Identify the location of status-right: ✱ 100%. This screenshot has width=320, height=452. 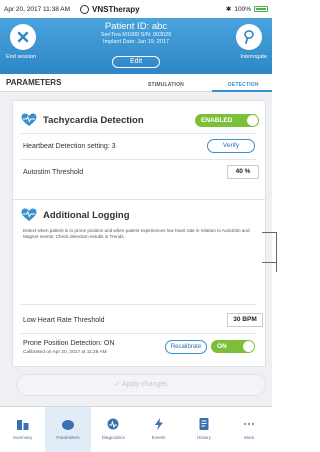
(247, 9).